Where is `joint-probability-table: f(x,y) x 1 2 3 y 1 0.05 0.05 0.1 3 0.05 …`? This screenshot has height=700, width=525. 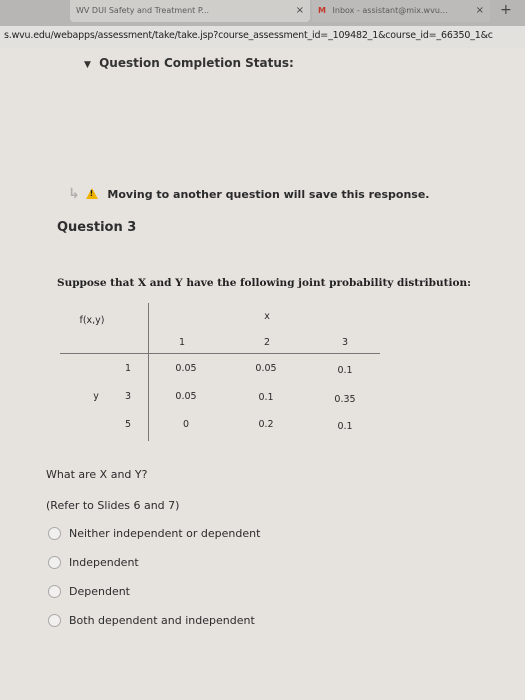 joint-probability-table: f(x,y) x 1 2 3 y 1 0.05 0.05 0.1 3 0.05 … is located at coordinates (225, 375).